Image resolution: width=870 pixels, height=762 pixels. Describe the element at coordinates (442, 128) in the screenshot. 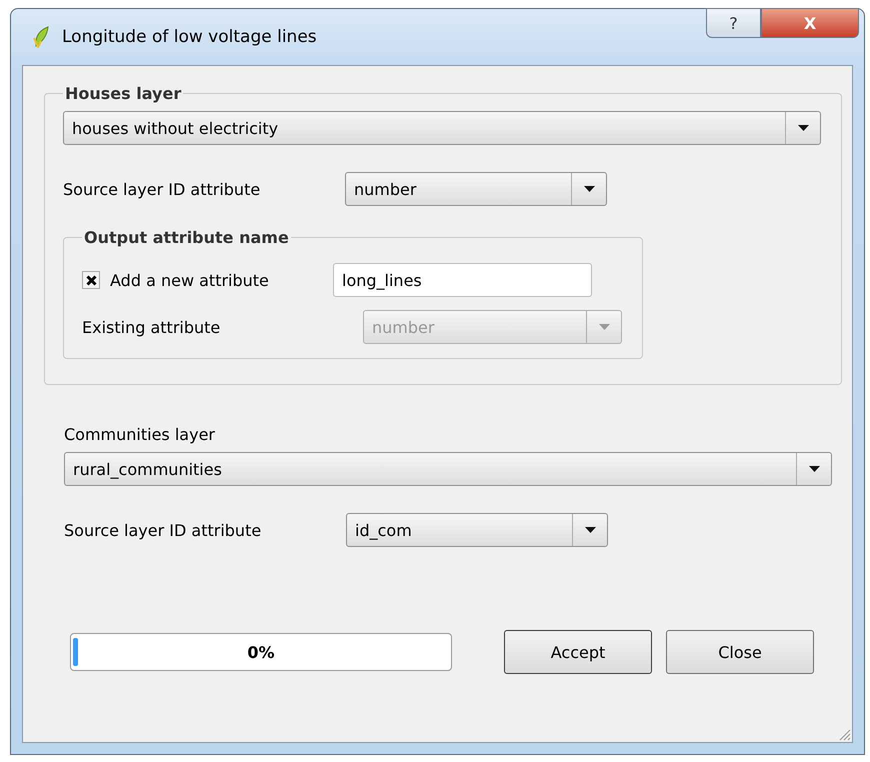

I see `dropdown: houses without electricity` at that location.